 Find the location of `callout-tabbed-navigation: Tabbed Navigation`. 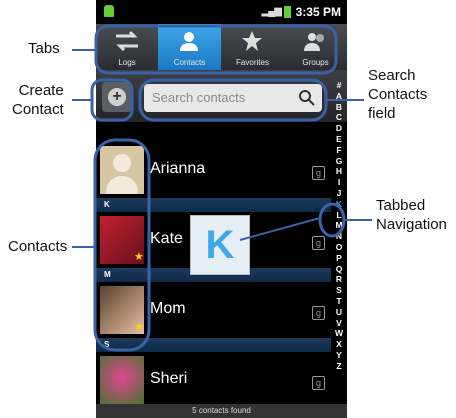

callout-tabbed-navigation: Tabbed Navigation is located at coordinates (411, 215).